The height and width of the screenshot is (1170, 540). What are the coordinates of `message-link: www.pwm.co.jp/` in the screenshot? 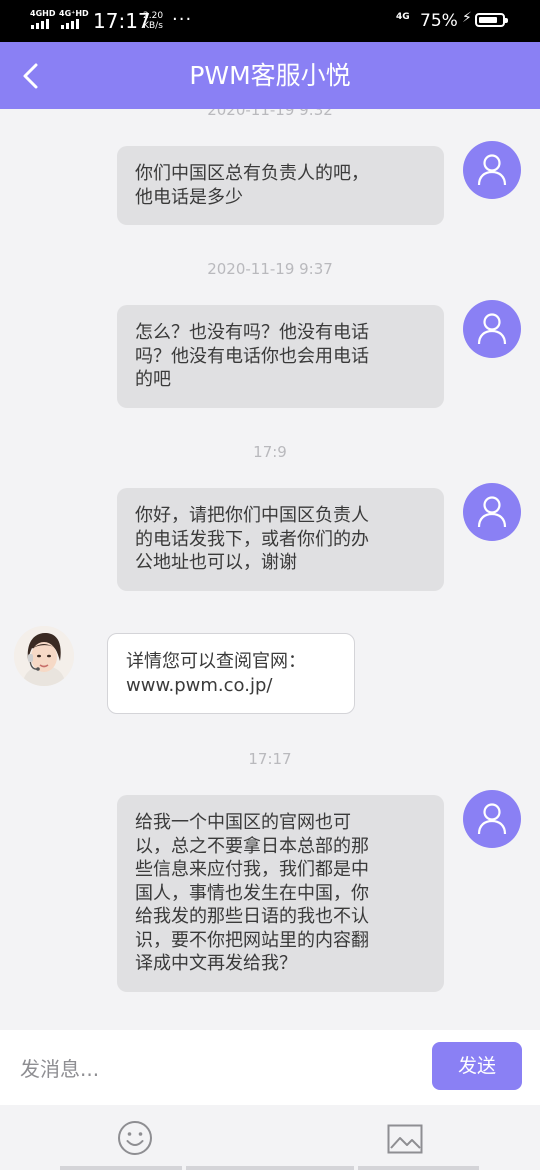 It's located at (231, 686).